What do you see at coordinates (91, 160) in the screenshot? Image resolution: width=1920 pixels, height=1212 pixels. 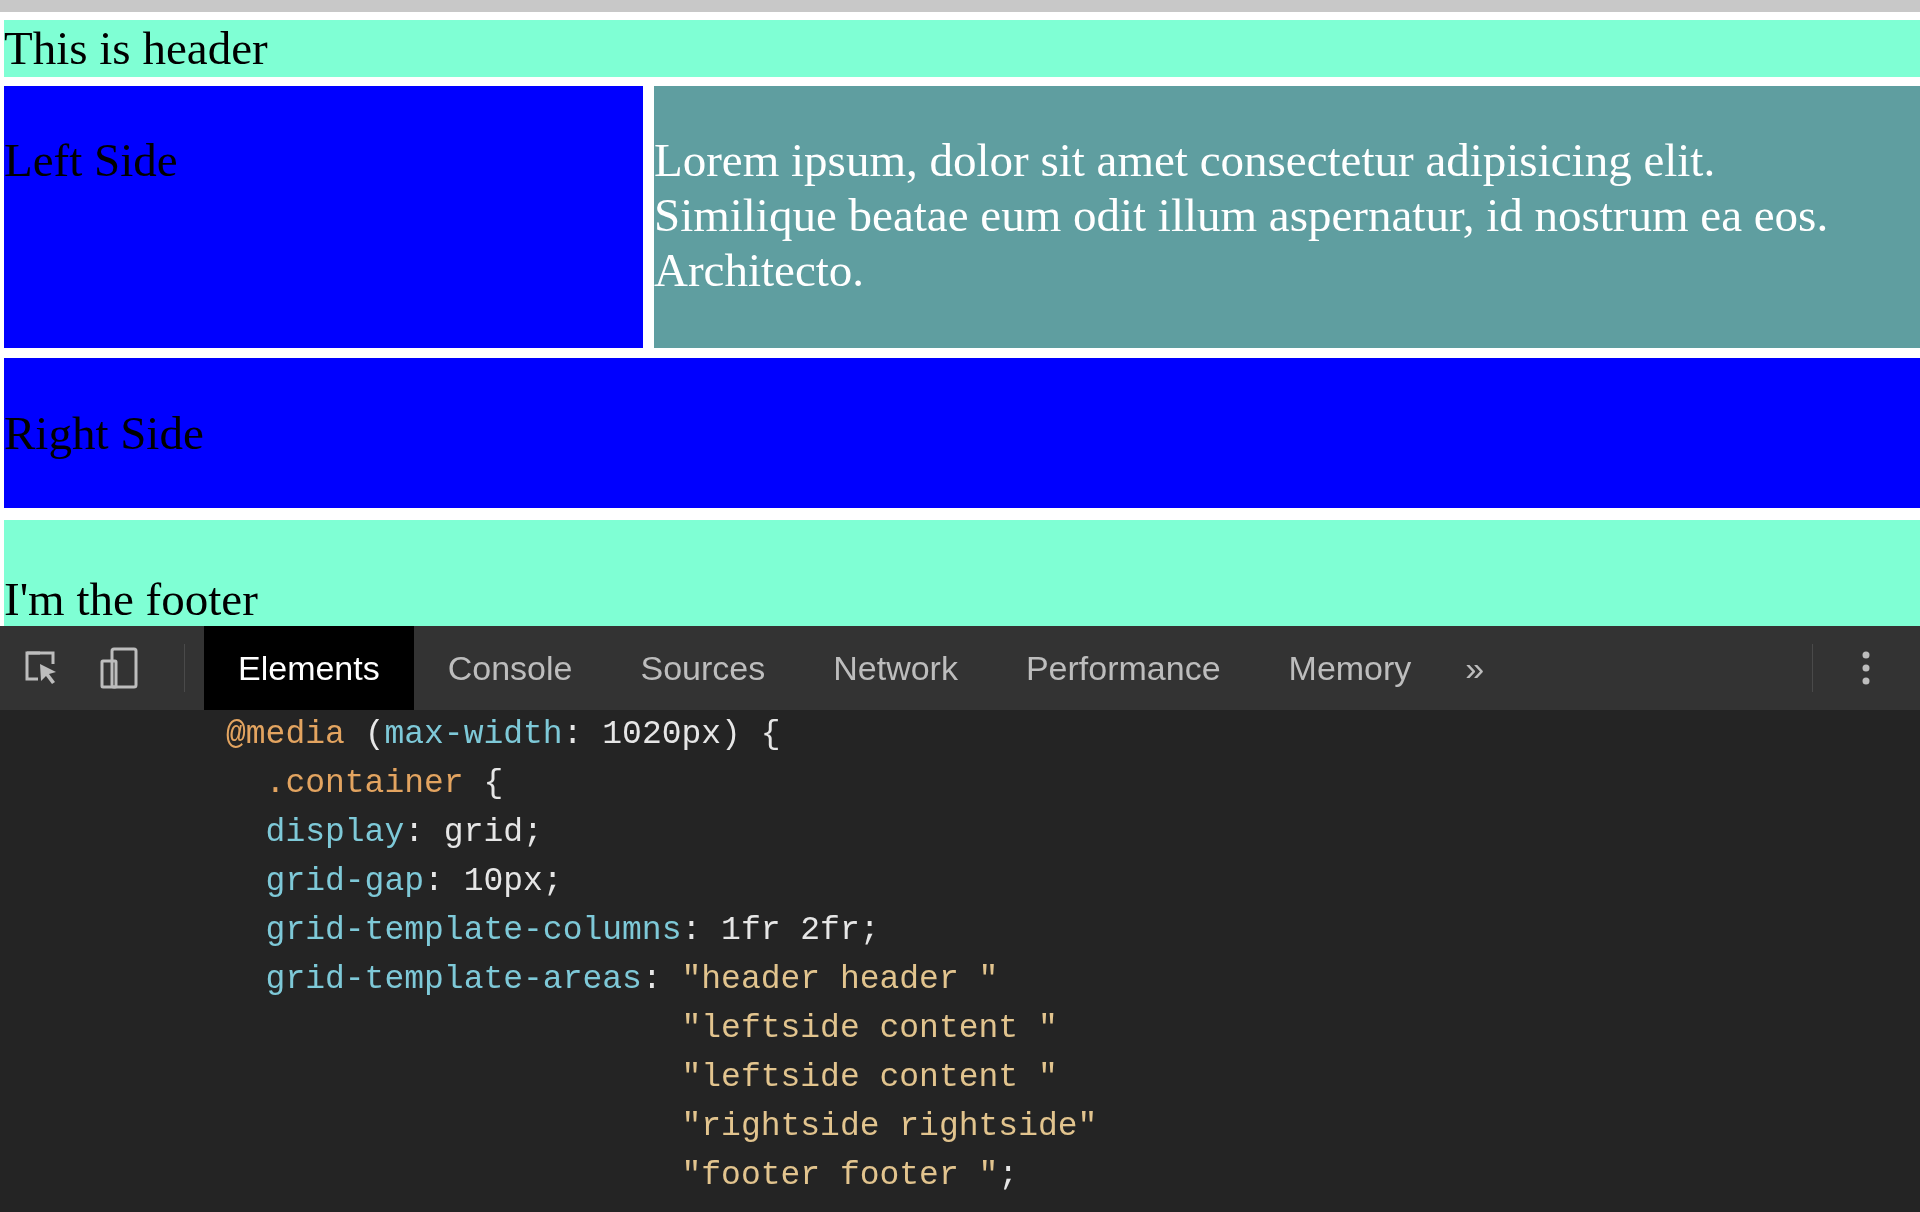 I see `left-side-text: Left Side` at bounding box center [91, 160].